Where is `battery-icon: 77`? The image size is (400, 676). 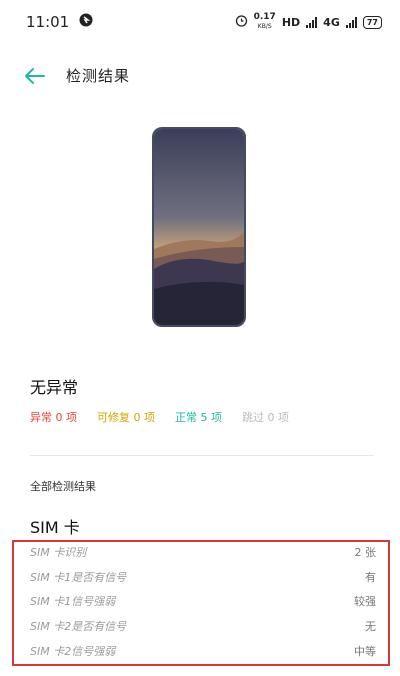
battery-icon: 77 is located at coordinates (372, 22).